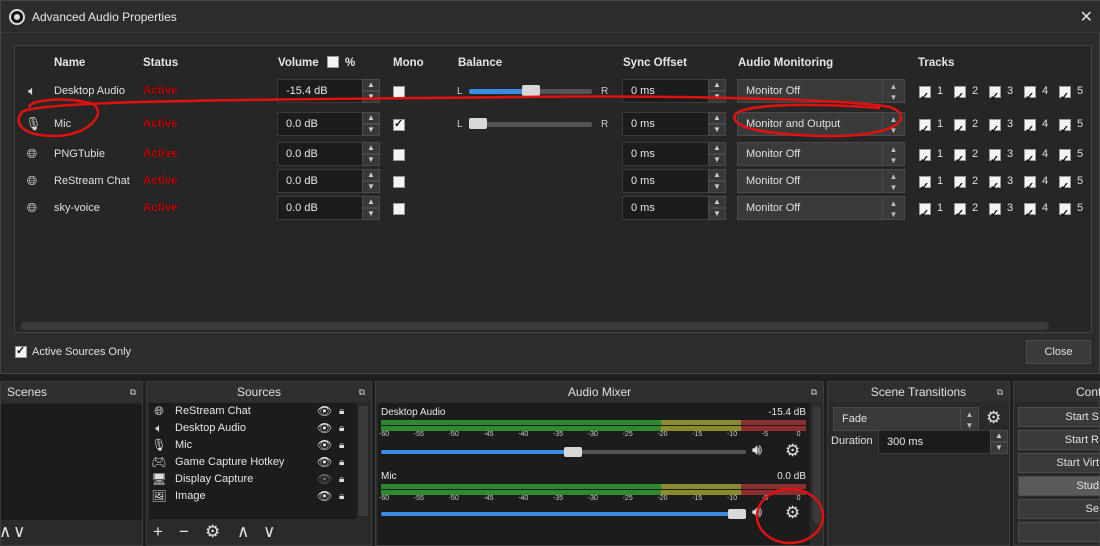 The height and width of the screenshot is (546, 1100). I want to click on red-annotation-scribble, so click(460, 116).